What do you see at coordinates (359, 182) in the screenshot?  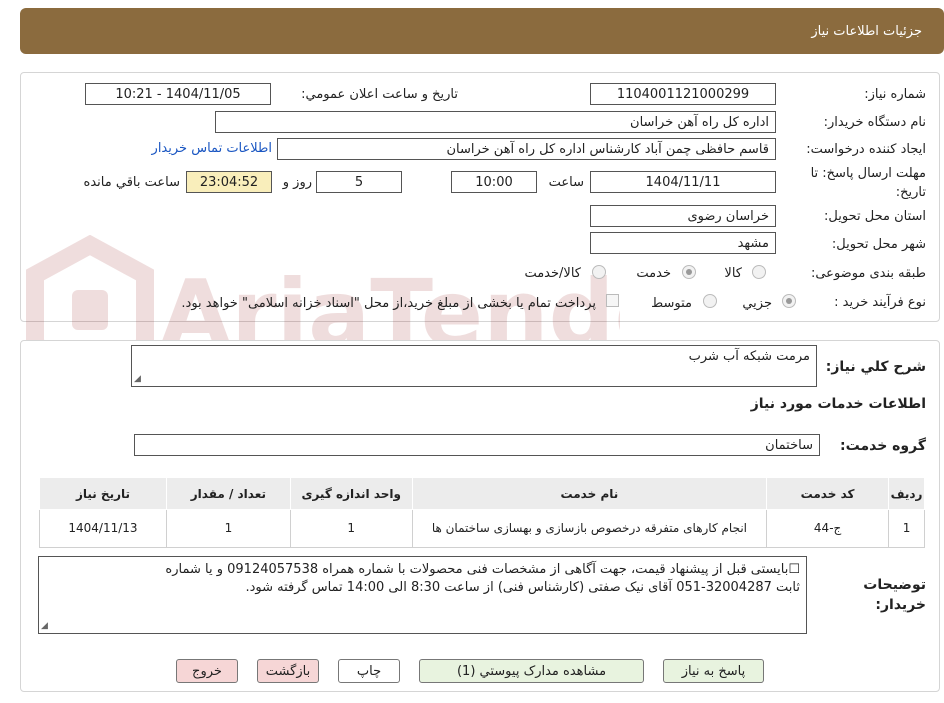 I see `days-field: 5` at bounding box center [359, 182].